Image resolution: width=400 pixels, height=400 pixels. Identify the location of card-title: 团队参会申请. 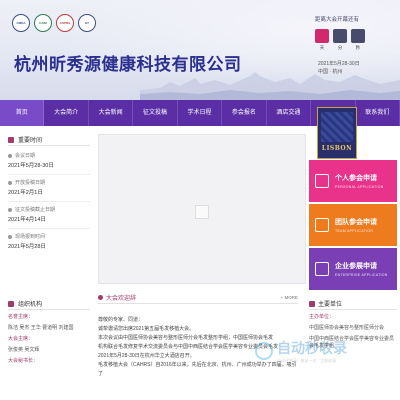
(356, 222).